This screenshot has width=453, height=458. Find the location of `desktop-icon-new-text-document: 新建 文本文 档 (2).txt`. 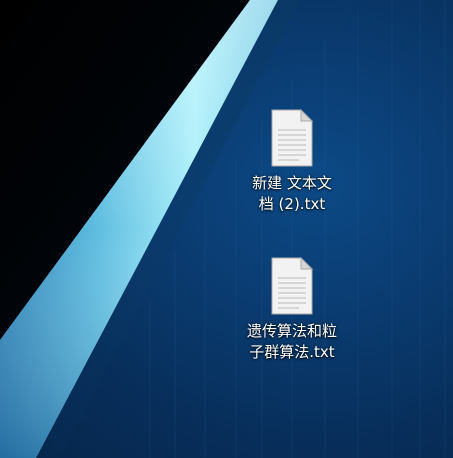

desktop-icon-new-text-document: 新建 文本文 档 (2).txt is located at coordinates (292, 161).